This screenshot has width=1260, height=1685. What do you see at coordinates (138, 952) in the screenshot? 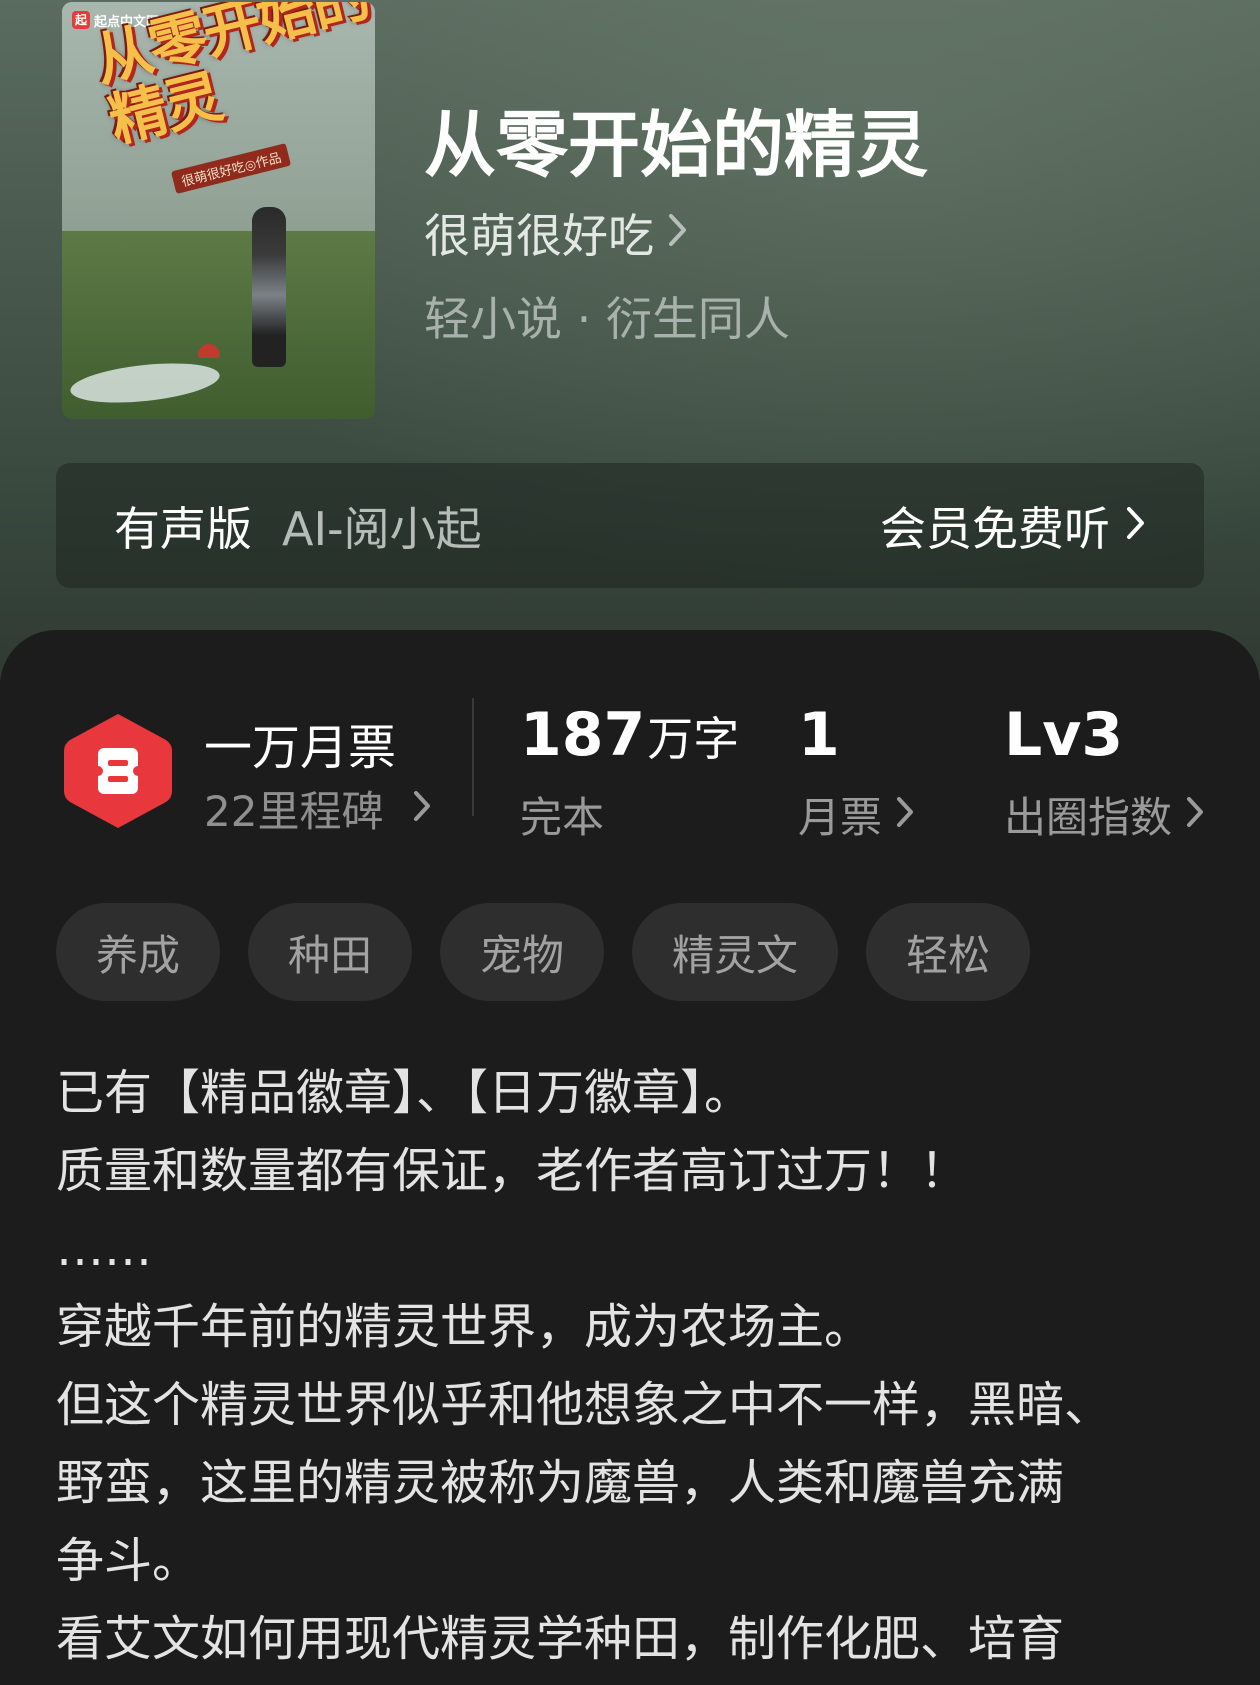
I see `tag-chip: 养成` at bounding box center [138, 952].